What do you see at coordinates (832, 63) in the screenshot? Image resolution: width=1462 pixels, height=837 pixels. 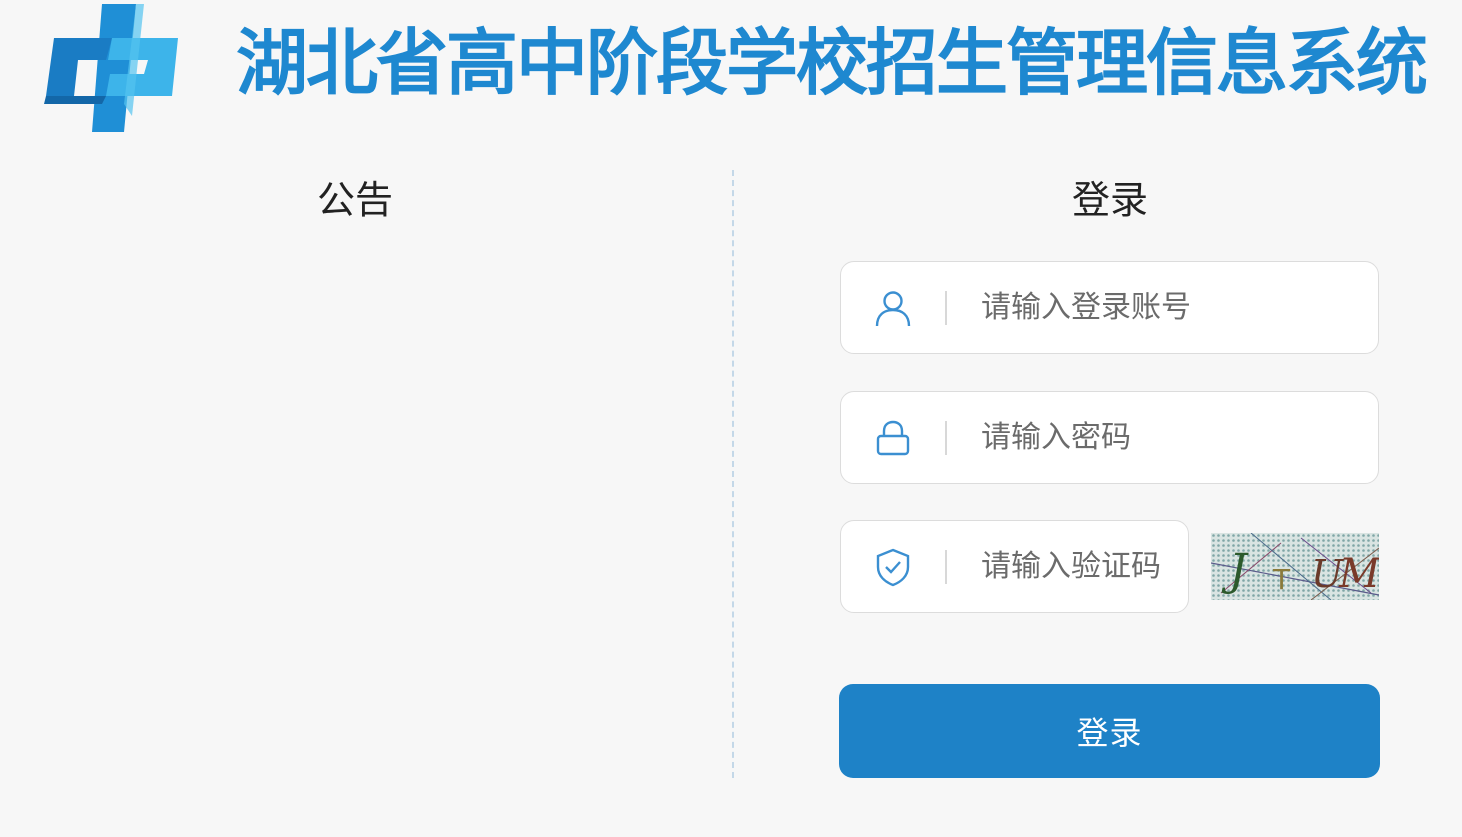 I see `site-title: 湖北省高中阶段学校招生管理信息系统` at bounding box center [832, 63].